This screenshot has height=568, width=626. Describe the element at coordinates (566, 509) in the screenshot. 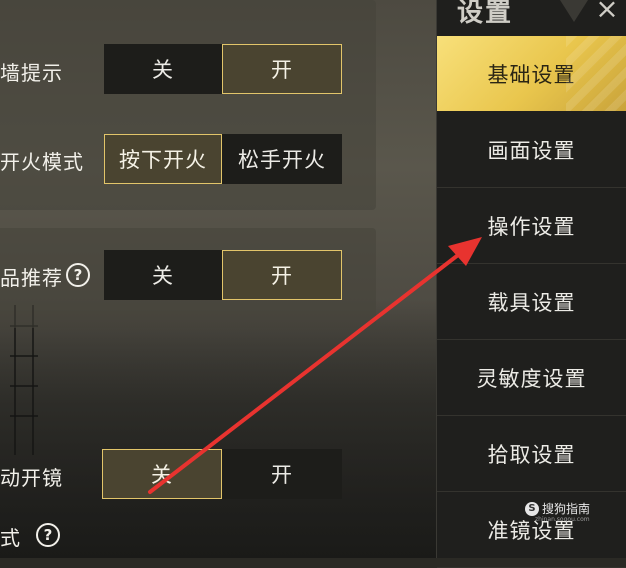

I see `watermark-text: 搜狗指南` at that location.